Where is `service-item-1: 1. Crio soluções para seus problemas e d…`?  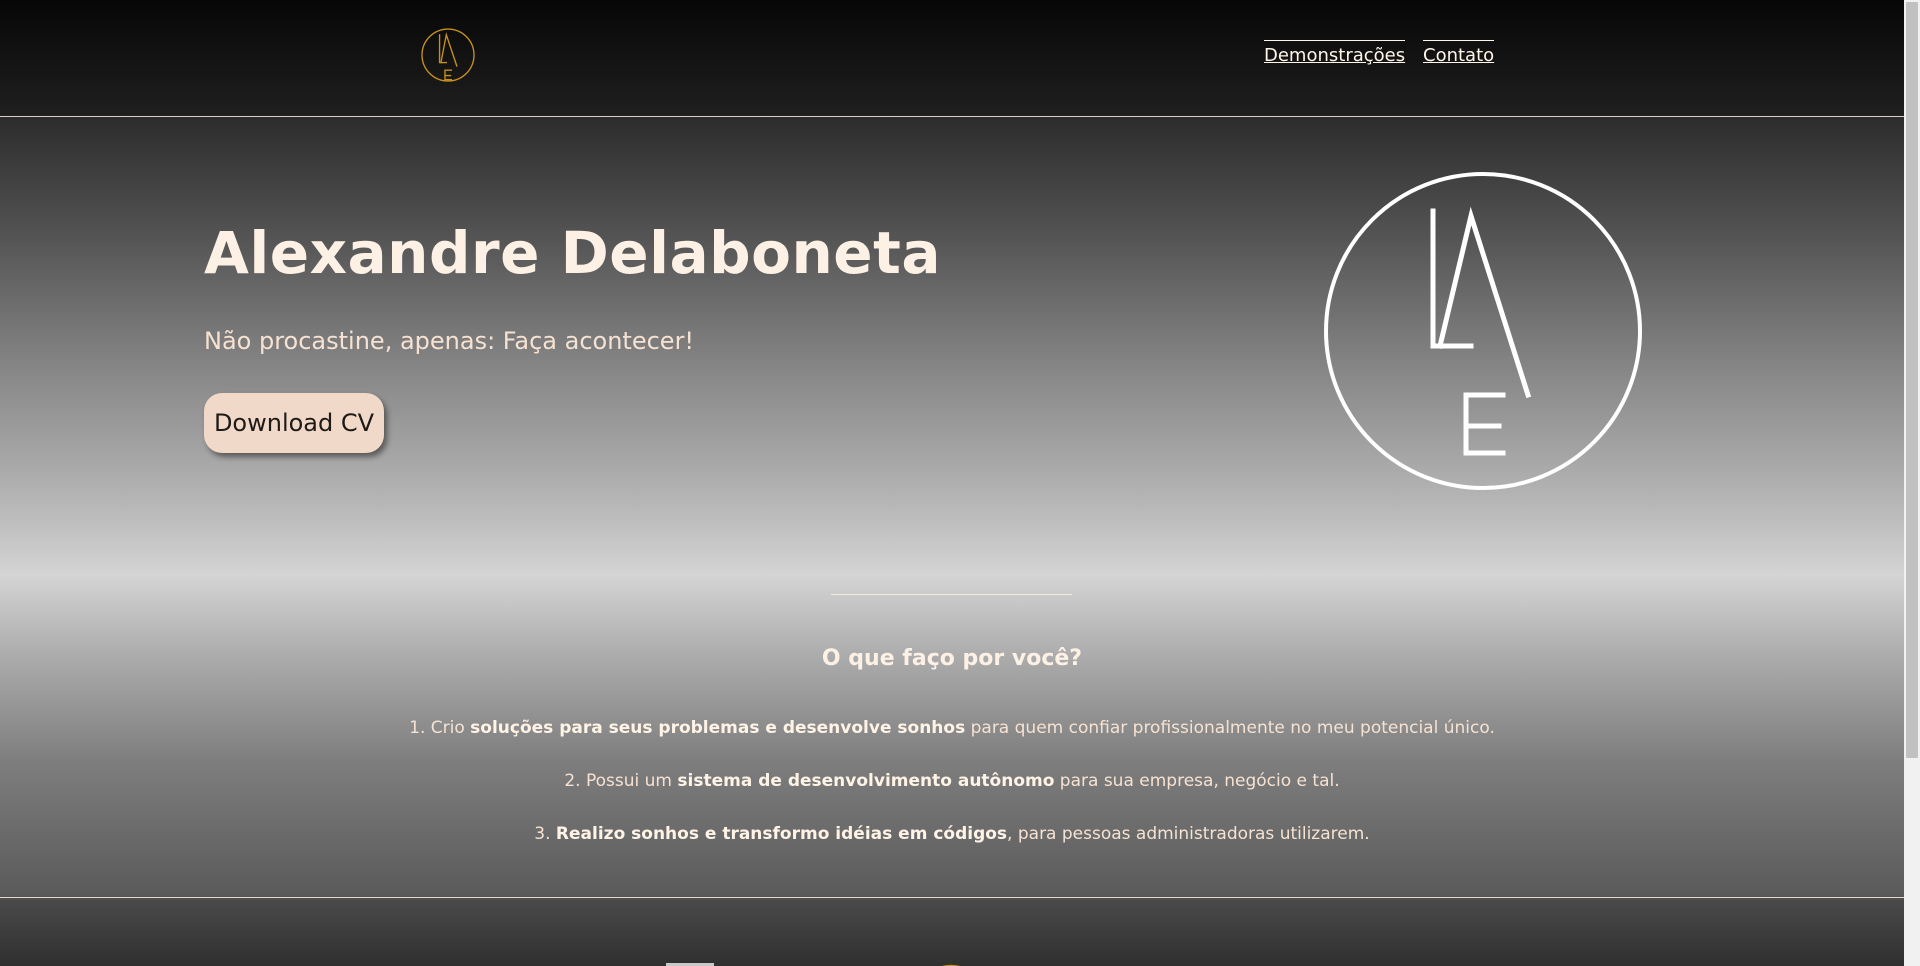
service-item-1: 1. Crio soluções para seus problemas e d… is located at coordinates (952, 728).